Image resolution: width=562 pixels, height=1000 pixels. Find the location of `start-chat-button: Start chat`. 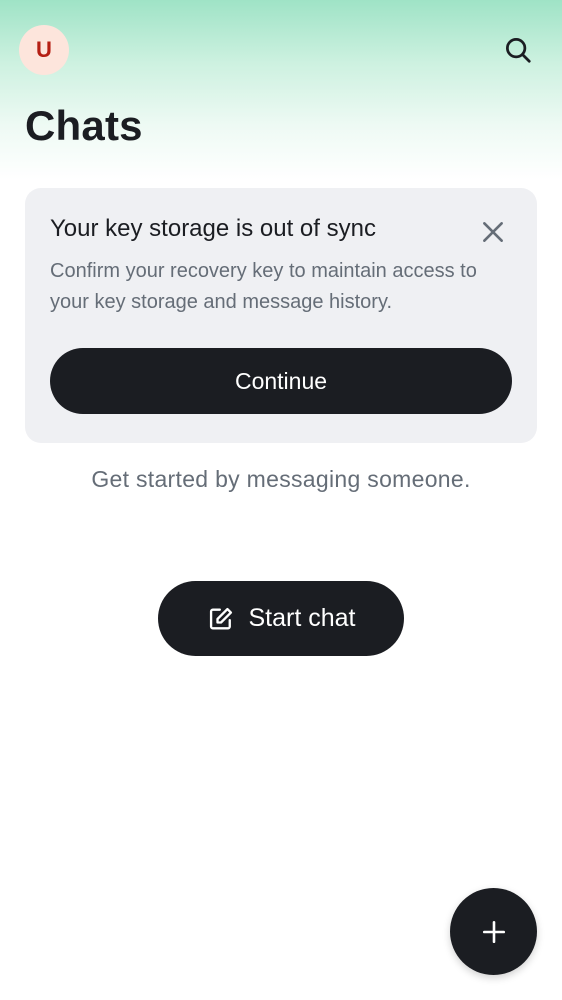

start-chat-button: Start chat is located at coordinates (281, 618).